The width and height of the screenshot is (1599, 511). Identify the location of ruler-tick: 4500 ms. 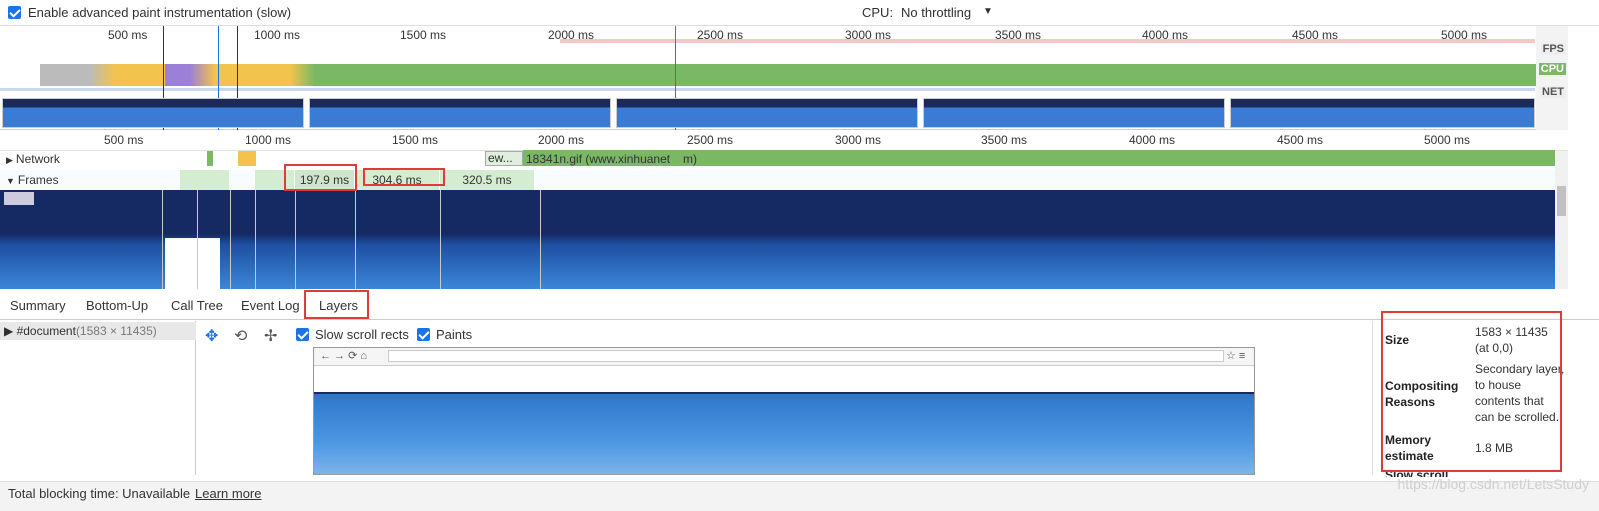
(1300, 140).